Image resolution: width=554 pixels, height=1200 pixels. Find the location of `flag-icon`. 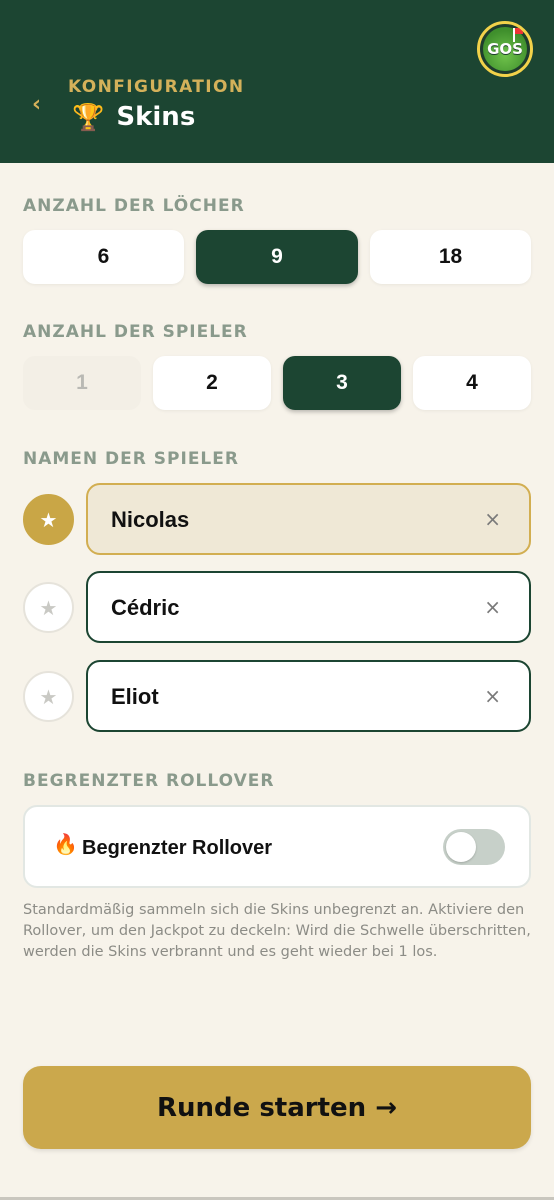

flag-icon is located at coordinates (518, 35).